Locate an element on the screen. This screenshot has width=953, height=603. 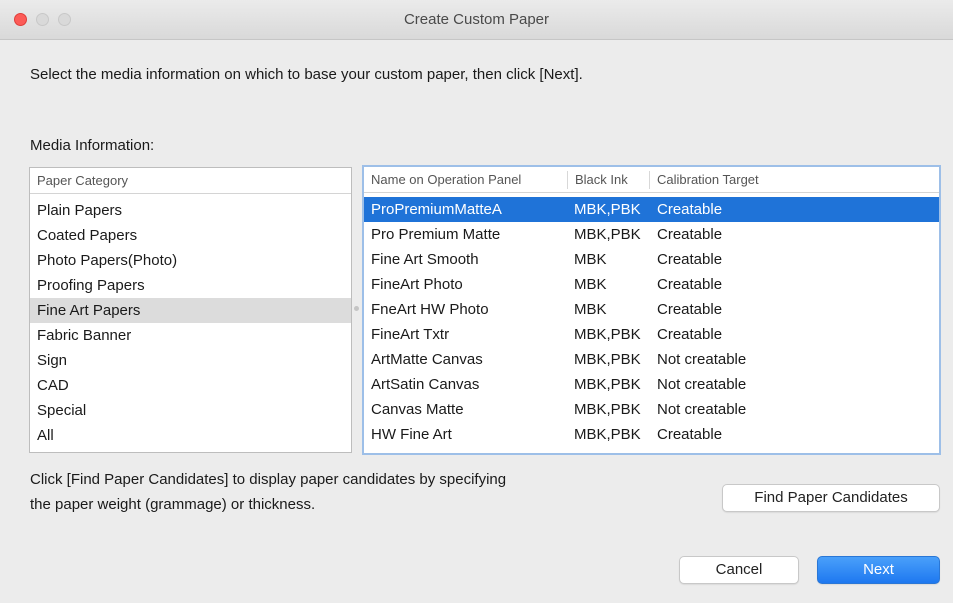
media-name-cell: Fine Art Smooth is located at coordinates (425, 259).